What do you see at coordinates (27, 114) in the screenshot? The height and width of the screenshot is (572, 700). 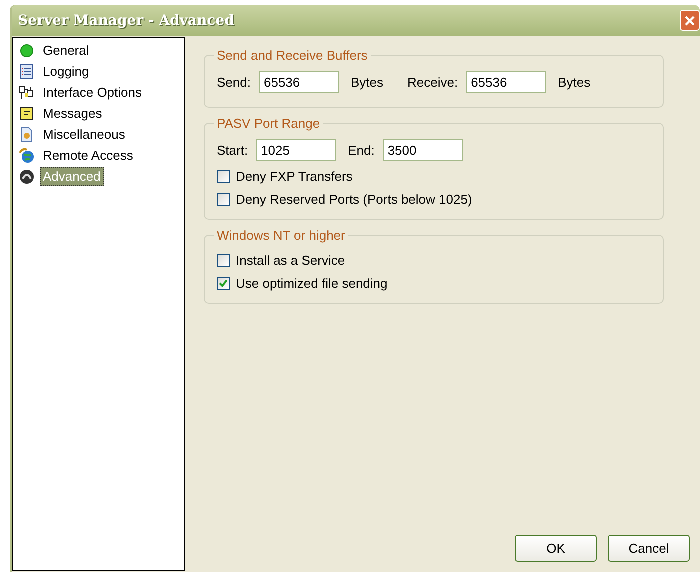 I see `note-icon` at bounding box center [27, 114].